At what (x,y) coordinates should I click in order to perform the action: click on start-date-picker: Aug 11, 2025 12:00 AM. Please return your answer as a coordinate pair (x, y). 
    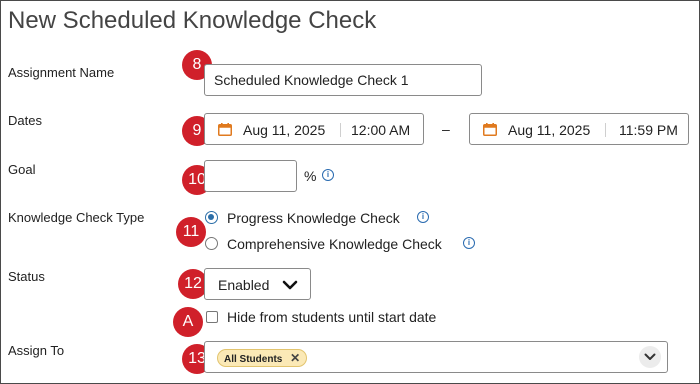
    Looking at the image, I should click on (314, 129).